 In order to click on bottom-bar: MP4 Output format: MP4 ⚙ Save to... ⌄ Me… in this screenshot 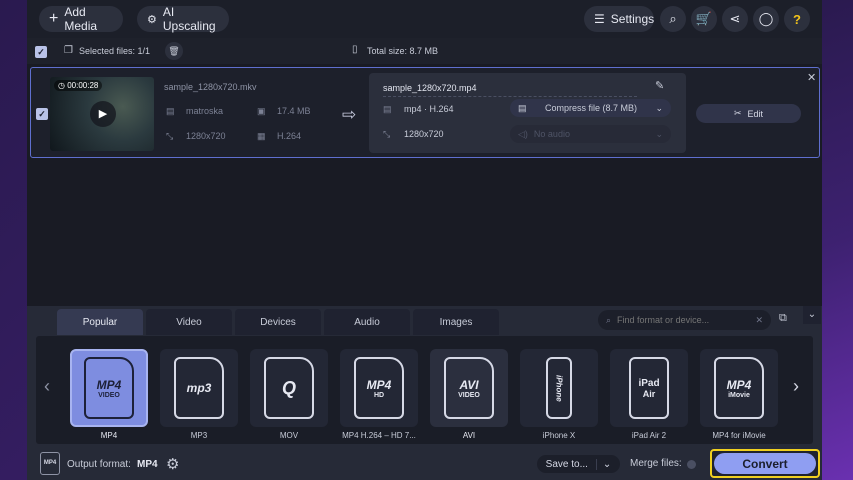, I will do `click(424, 463)`.